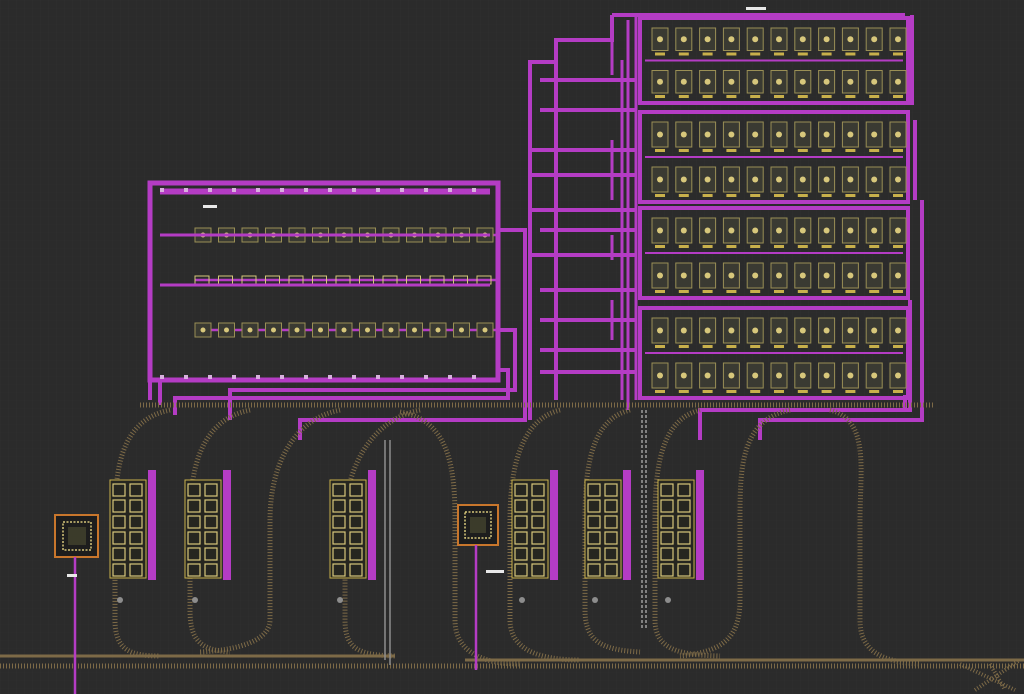  Describe the element at coordinates (203, 529) in the screenshot. I see `station-platform` at that location.